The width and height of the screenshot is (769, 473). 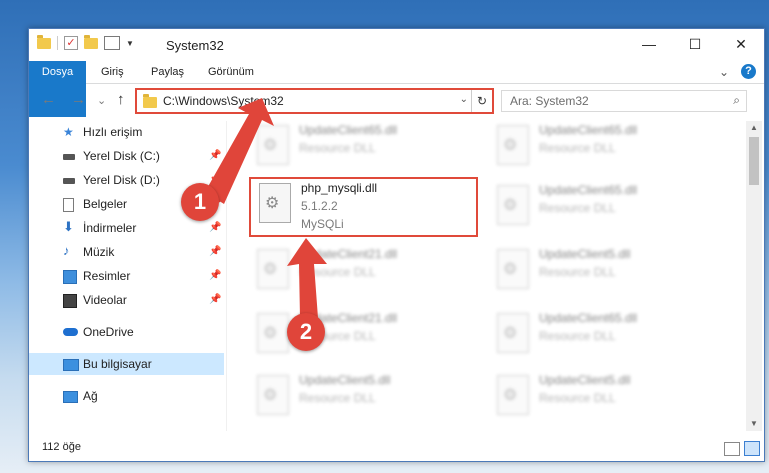 What do you see at coordinates (754, 424) in the screenshot?
I see `scroll-down-icon: ▼` at bounding box center [754, 424].